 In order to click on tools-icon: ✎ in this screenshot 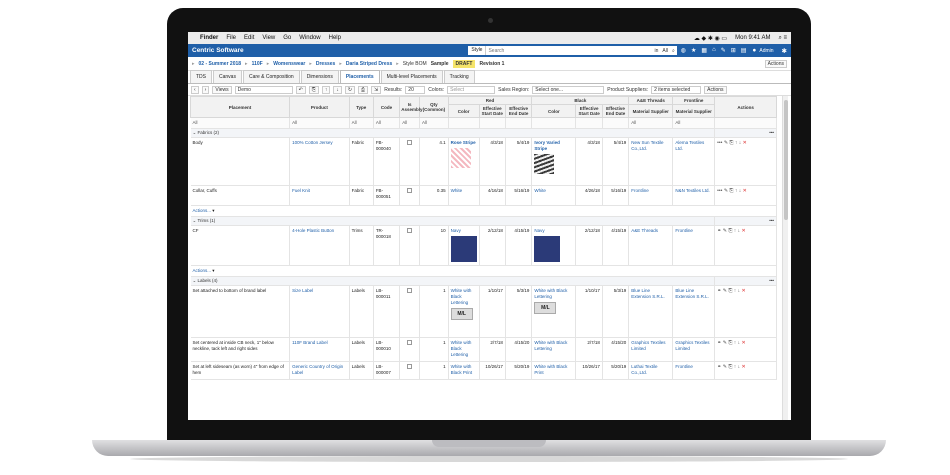, I will do `click(723, 50)`.